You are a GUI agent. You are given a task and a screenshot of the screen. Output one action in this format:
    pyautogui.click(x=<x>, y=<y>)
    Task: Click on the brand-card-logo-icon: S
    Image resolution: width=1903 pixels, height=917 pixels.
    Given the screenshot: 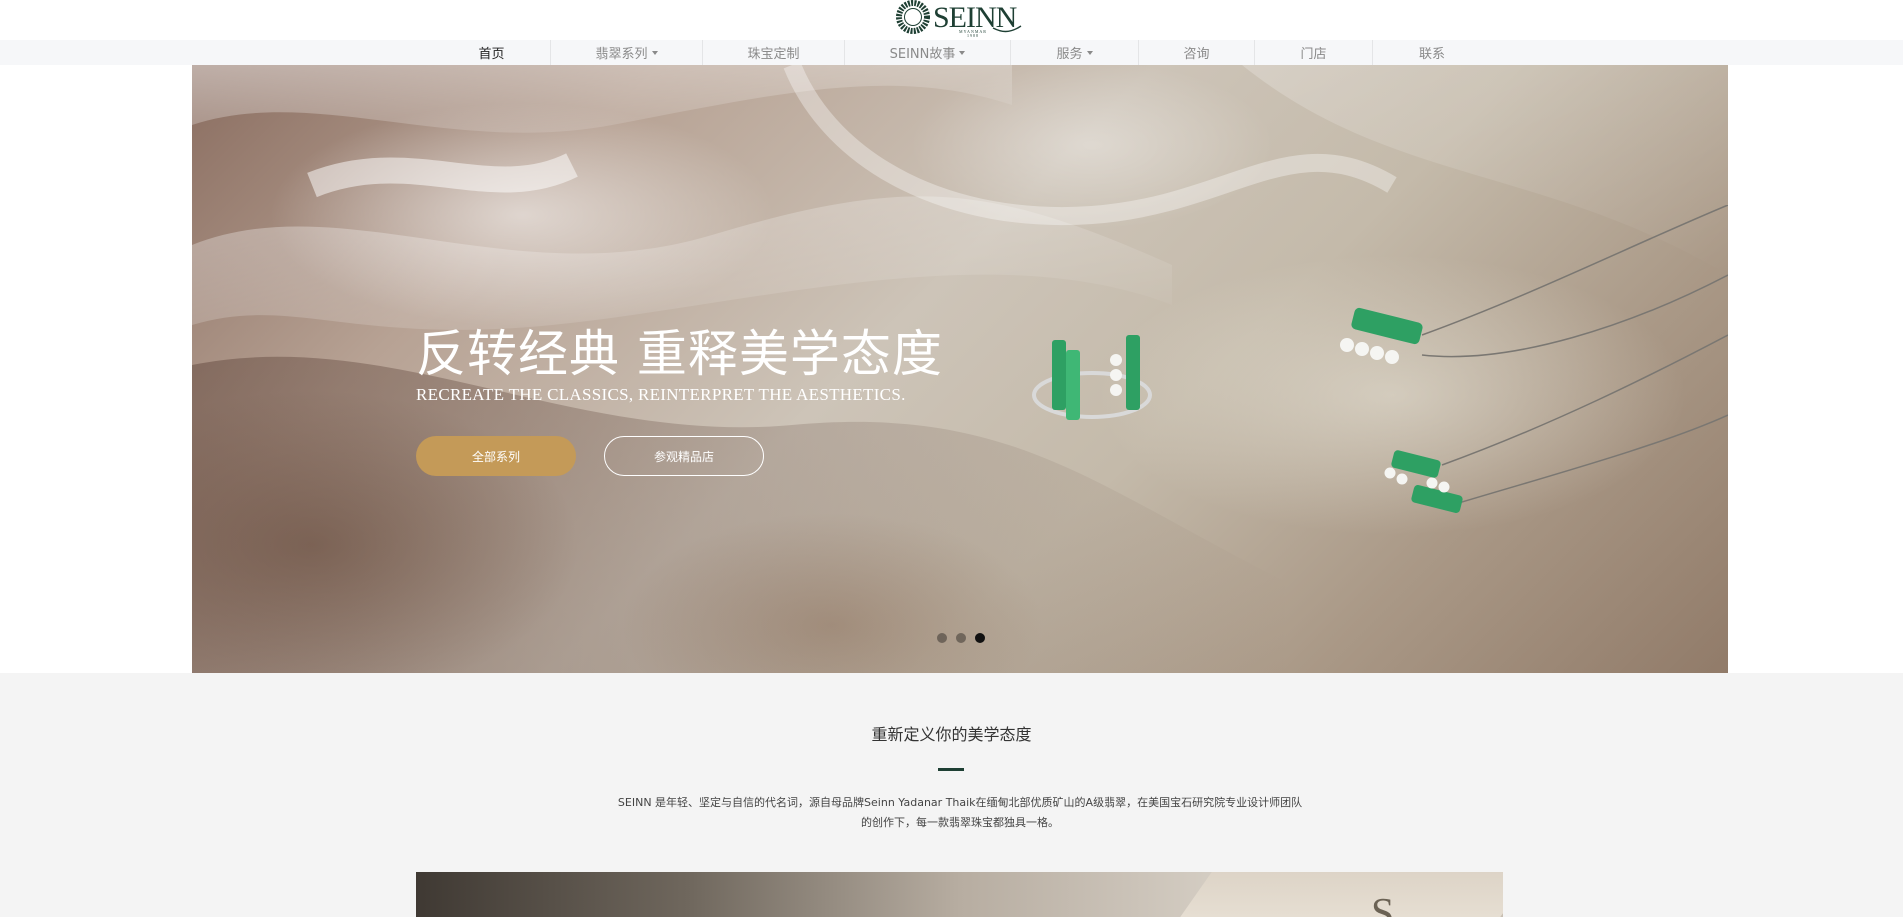 What is the action you would take?
    pyautogui.click(x=1383, y=904)
    